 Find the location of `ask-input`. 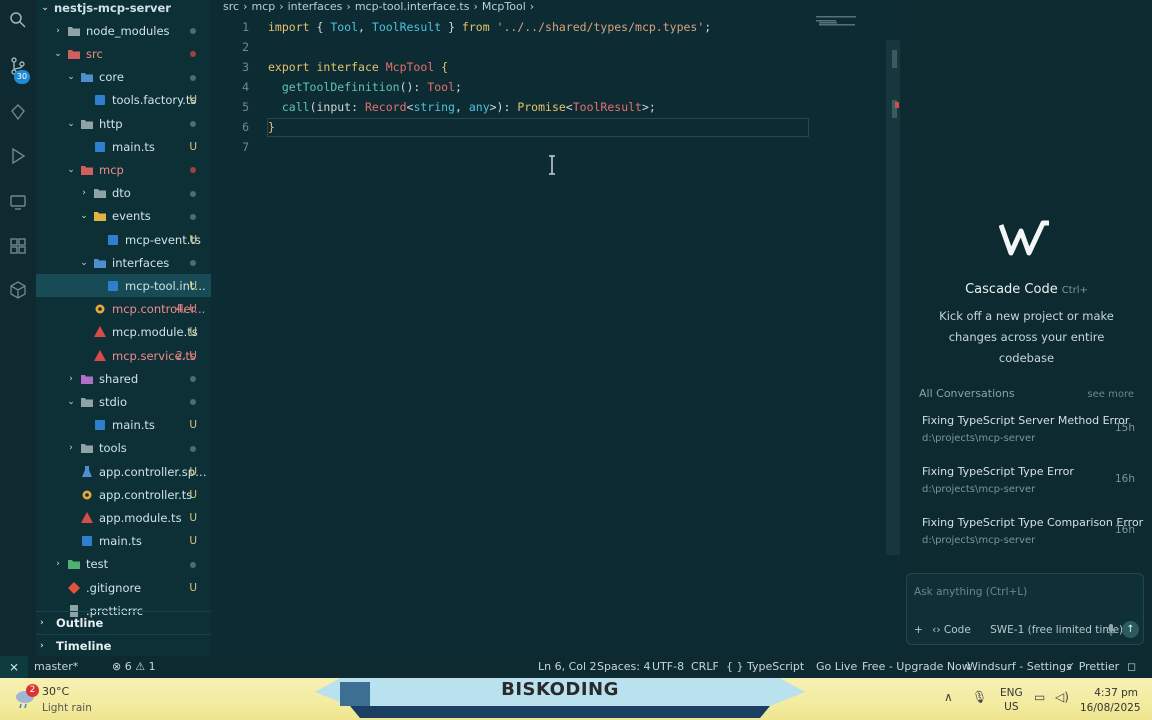

ask-input is located at coordinates (1024, 592).